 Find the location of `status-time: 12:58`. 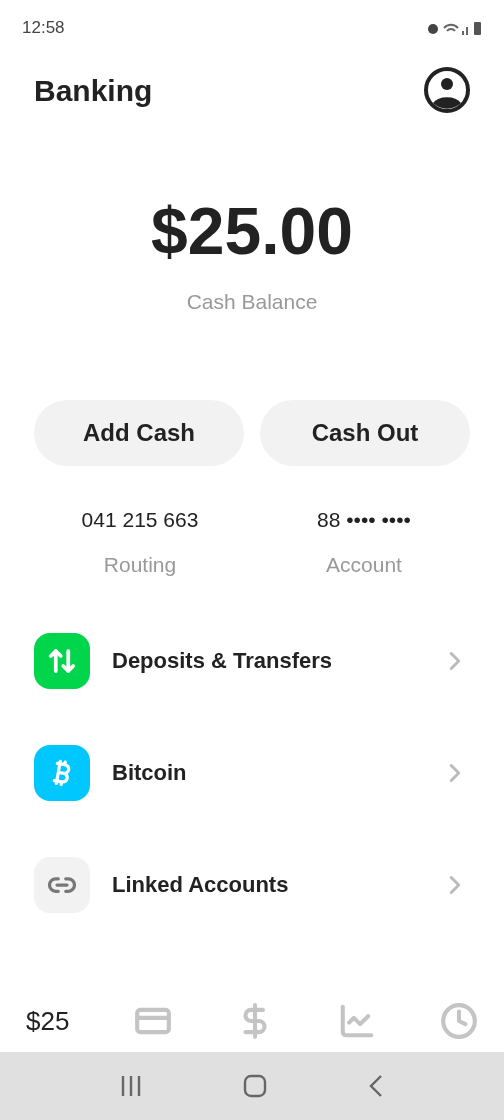

status-time: 12:58 is located at coordinates (43, 28).